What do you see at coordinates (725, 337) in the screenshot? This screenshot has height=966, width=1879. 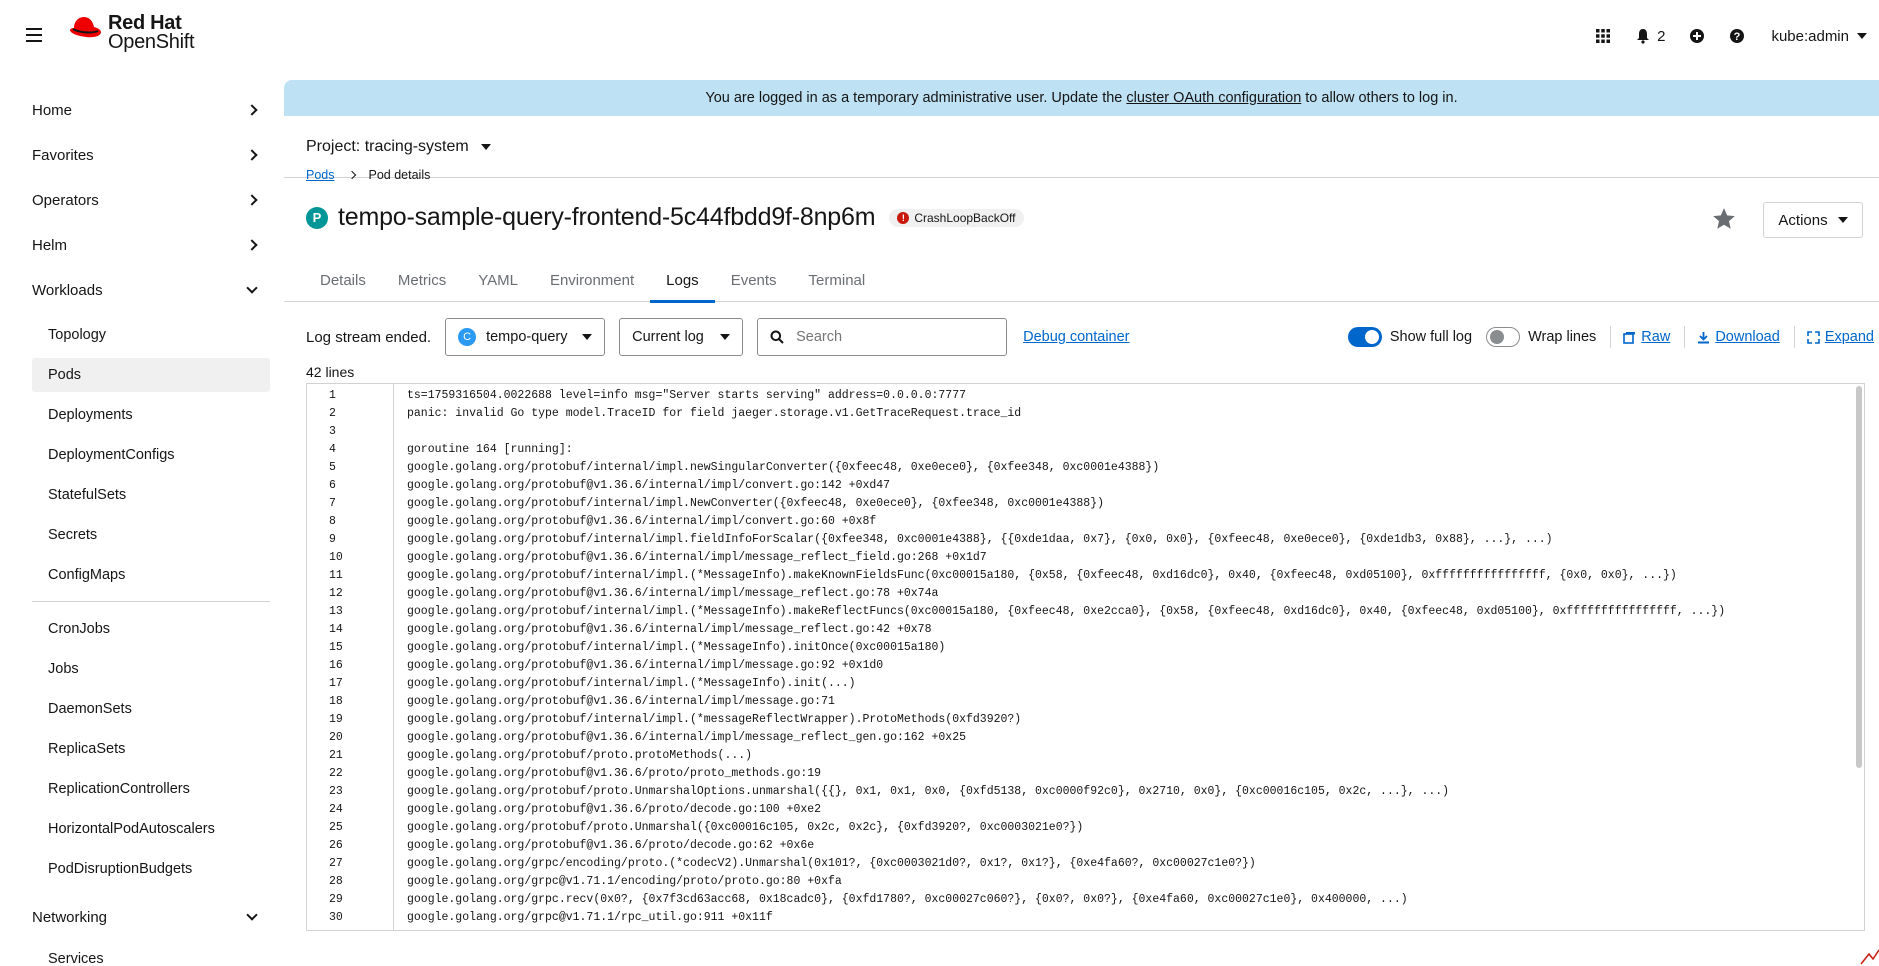 I see `caret-down-icon` at bounding box center [725, 337].